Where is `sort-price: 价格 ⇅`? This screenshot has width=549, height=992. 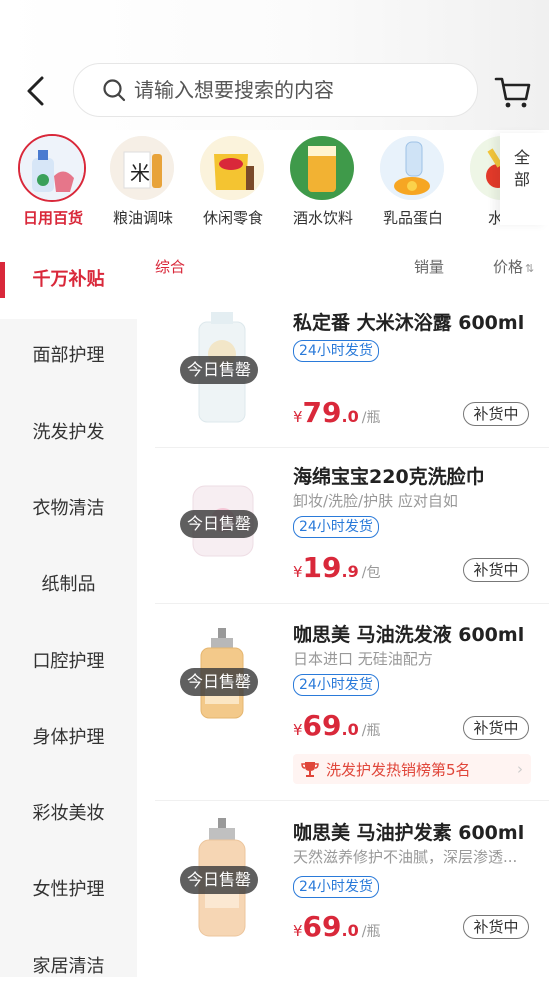 sort-price: 价格 ⇅ is located at coordinates (513, 266).